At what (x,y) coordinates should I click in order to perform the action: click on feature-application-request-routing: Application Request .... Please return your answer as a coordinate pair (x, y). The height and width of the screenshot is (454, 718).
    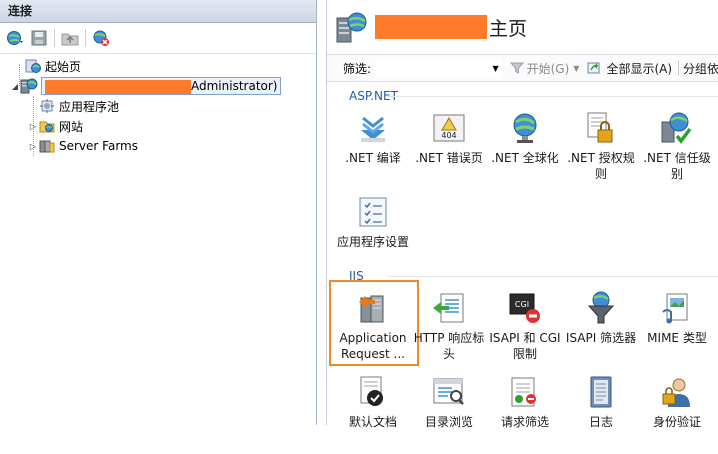
    Looking at the image, I should click on (374, 325).